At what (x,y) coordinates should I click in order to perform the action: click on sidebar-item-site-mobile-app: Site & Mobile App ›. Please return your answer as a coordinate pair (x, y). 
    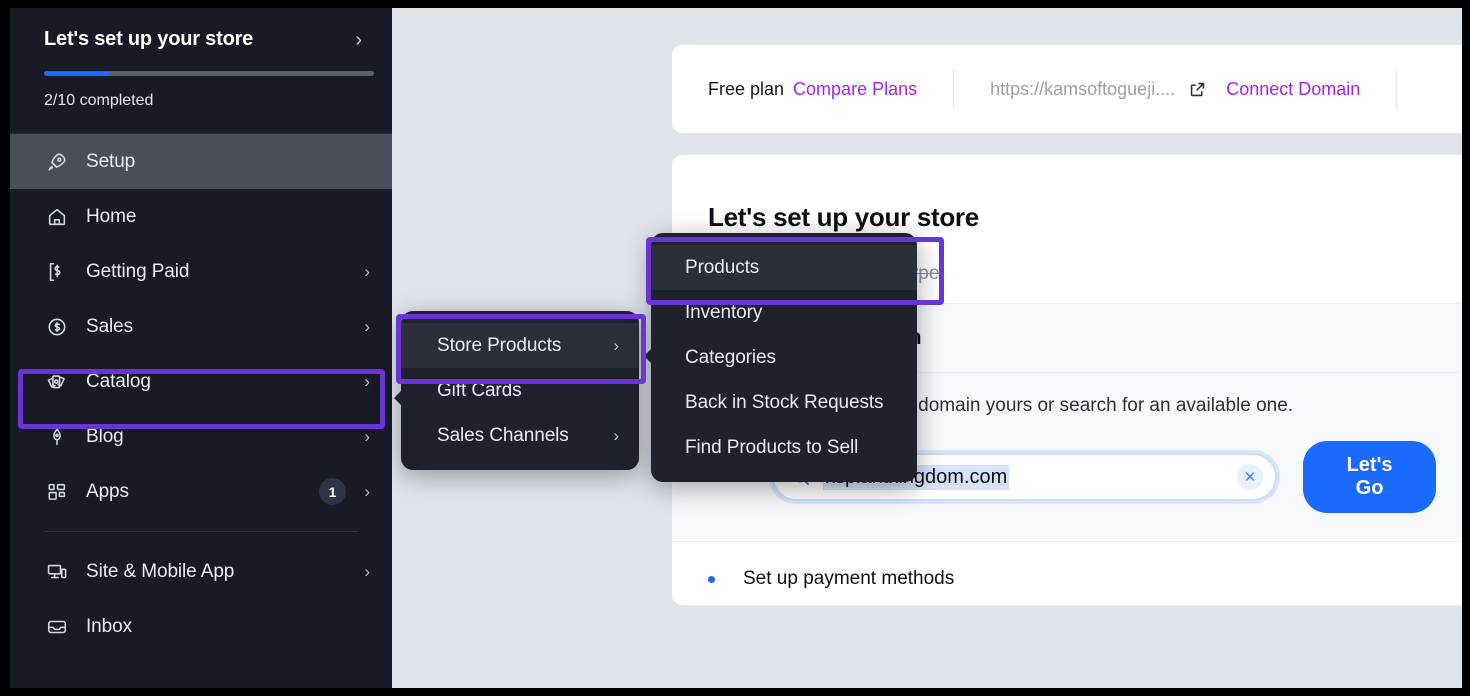
    Looking at the image, I should click on (201, 571).